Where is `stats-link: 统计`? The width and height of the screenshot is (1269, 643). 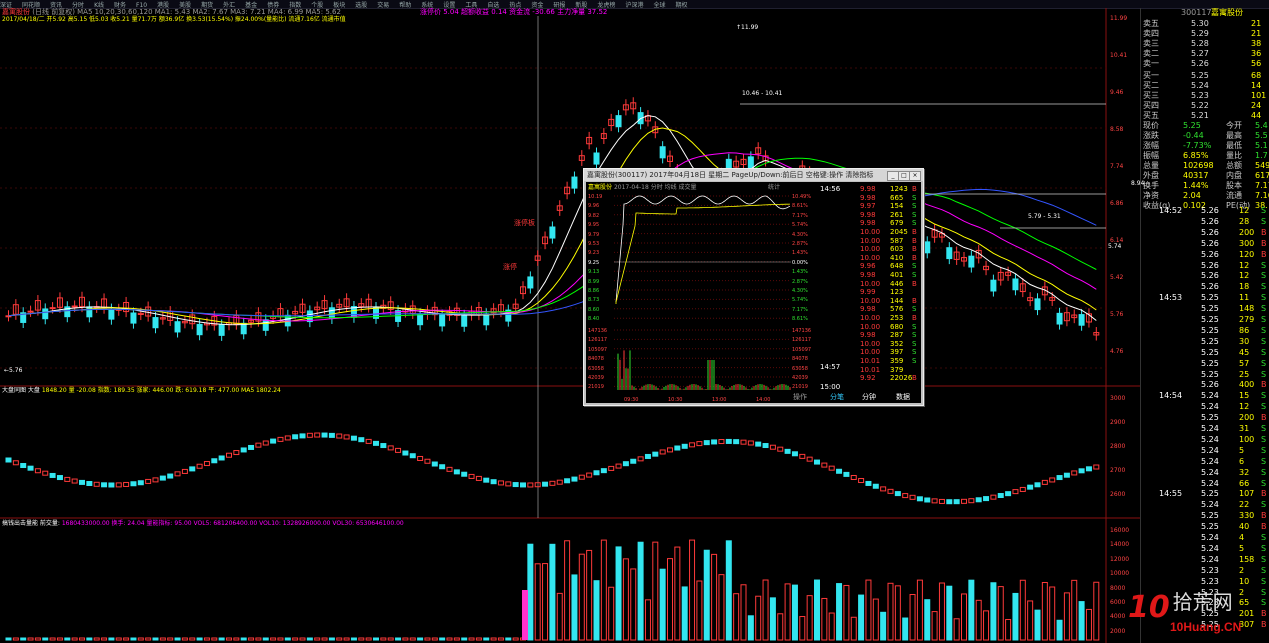
stats-link: 统计 is located at coordinates (774, 188).